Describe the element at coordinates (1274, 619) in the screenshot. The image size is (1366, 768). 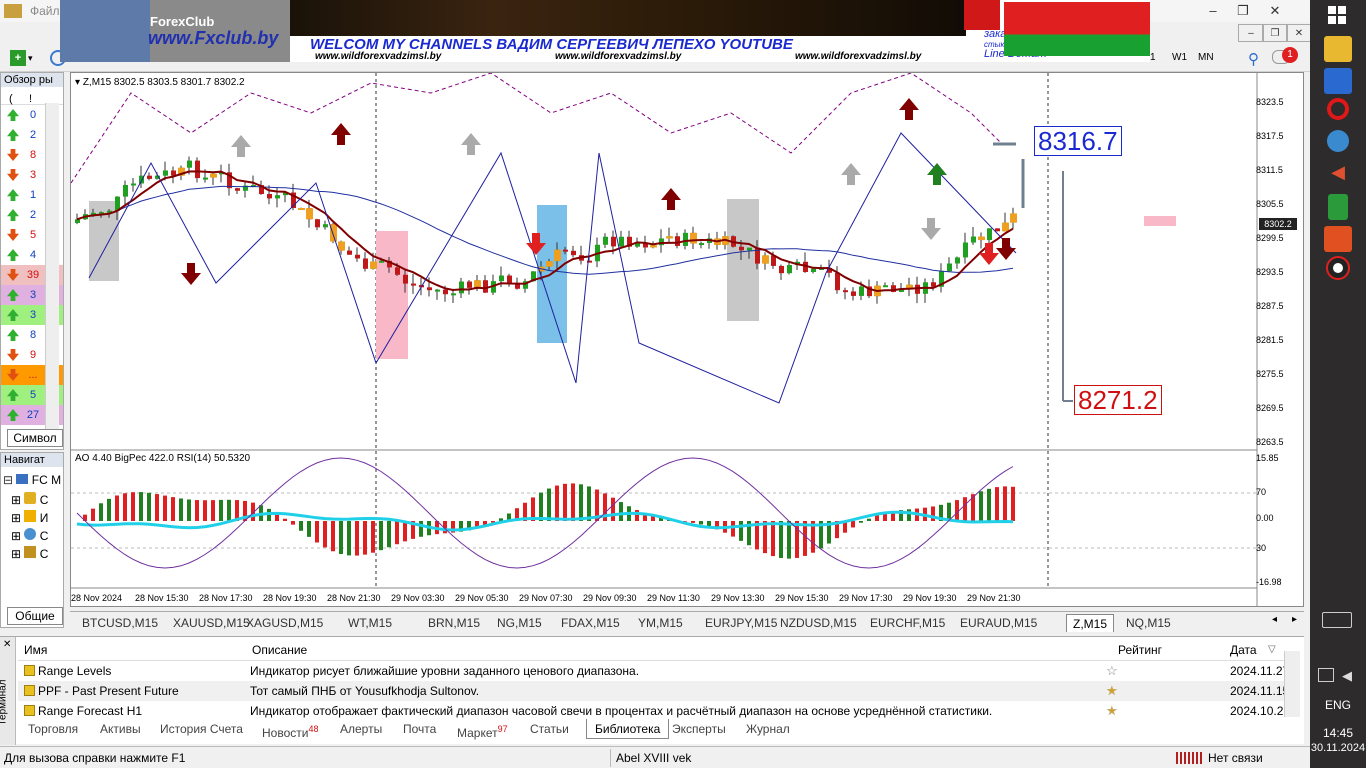
I see `tabs-left-icon: ◂` at that location.